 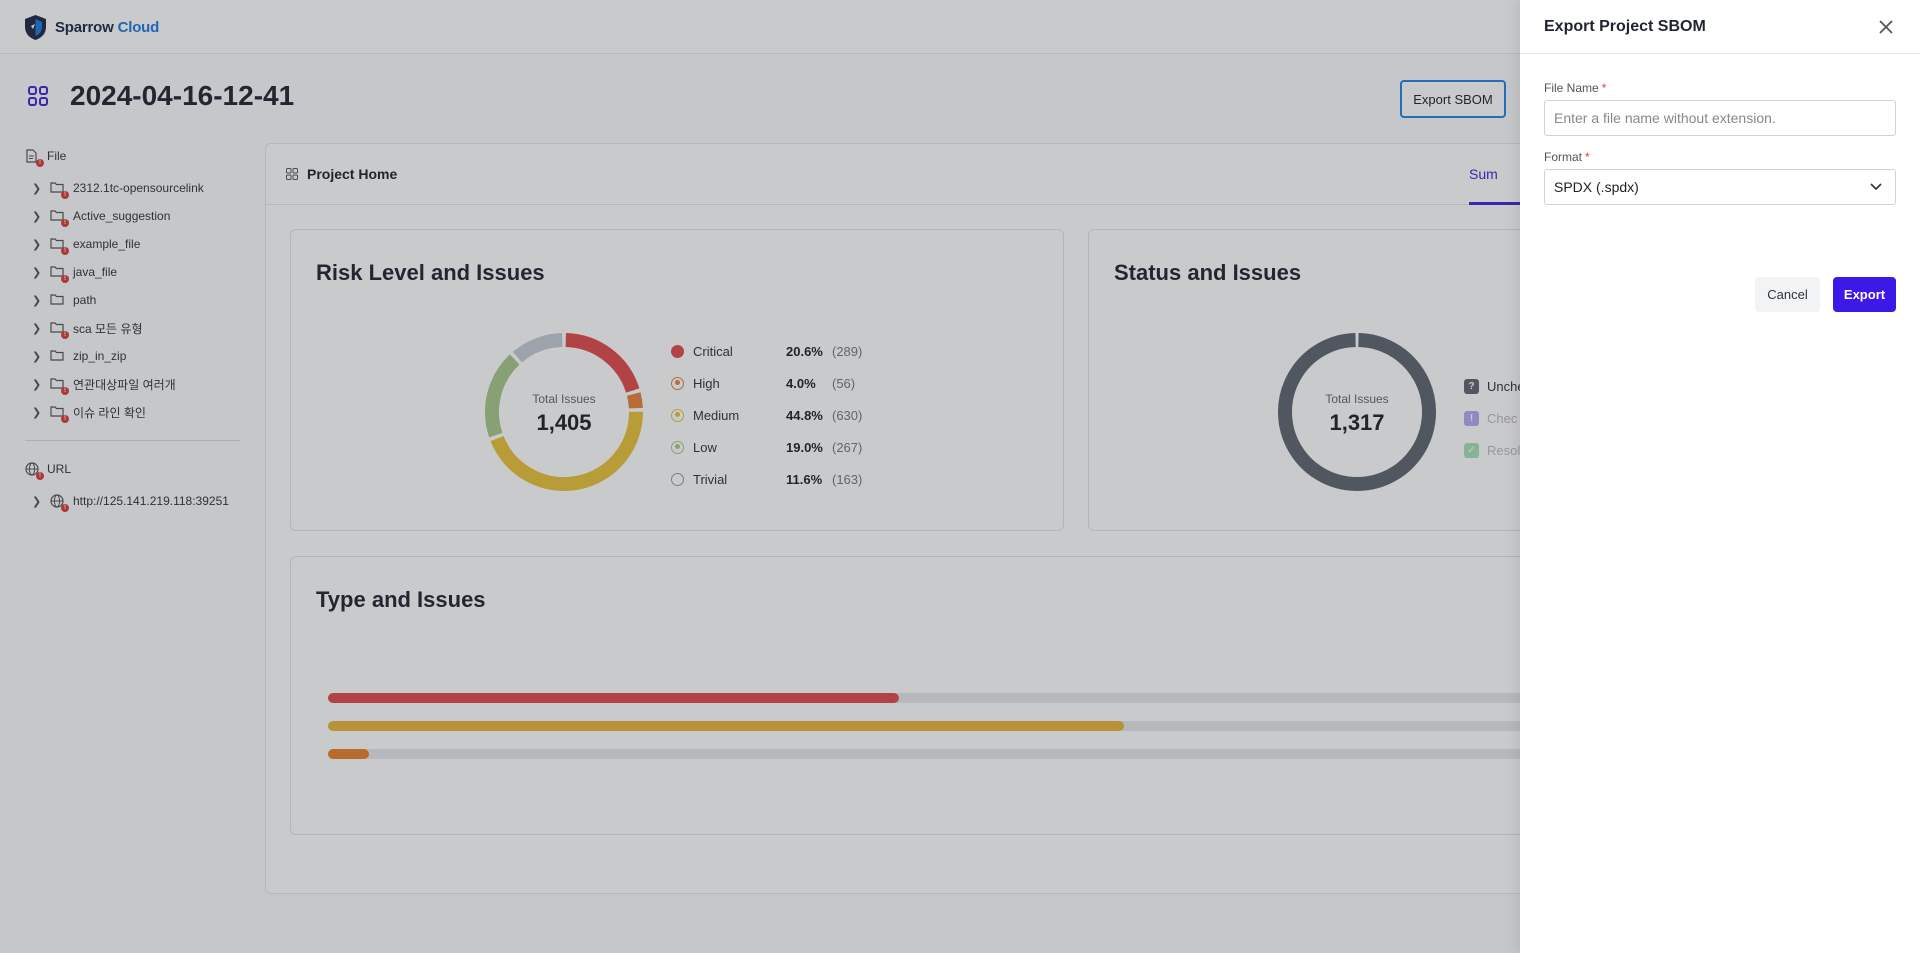 I want to click on chevron-down-icon, so click(x=1876, y=187).